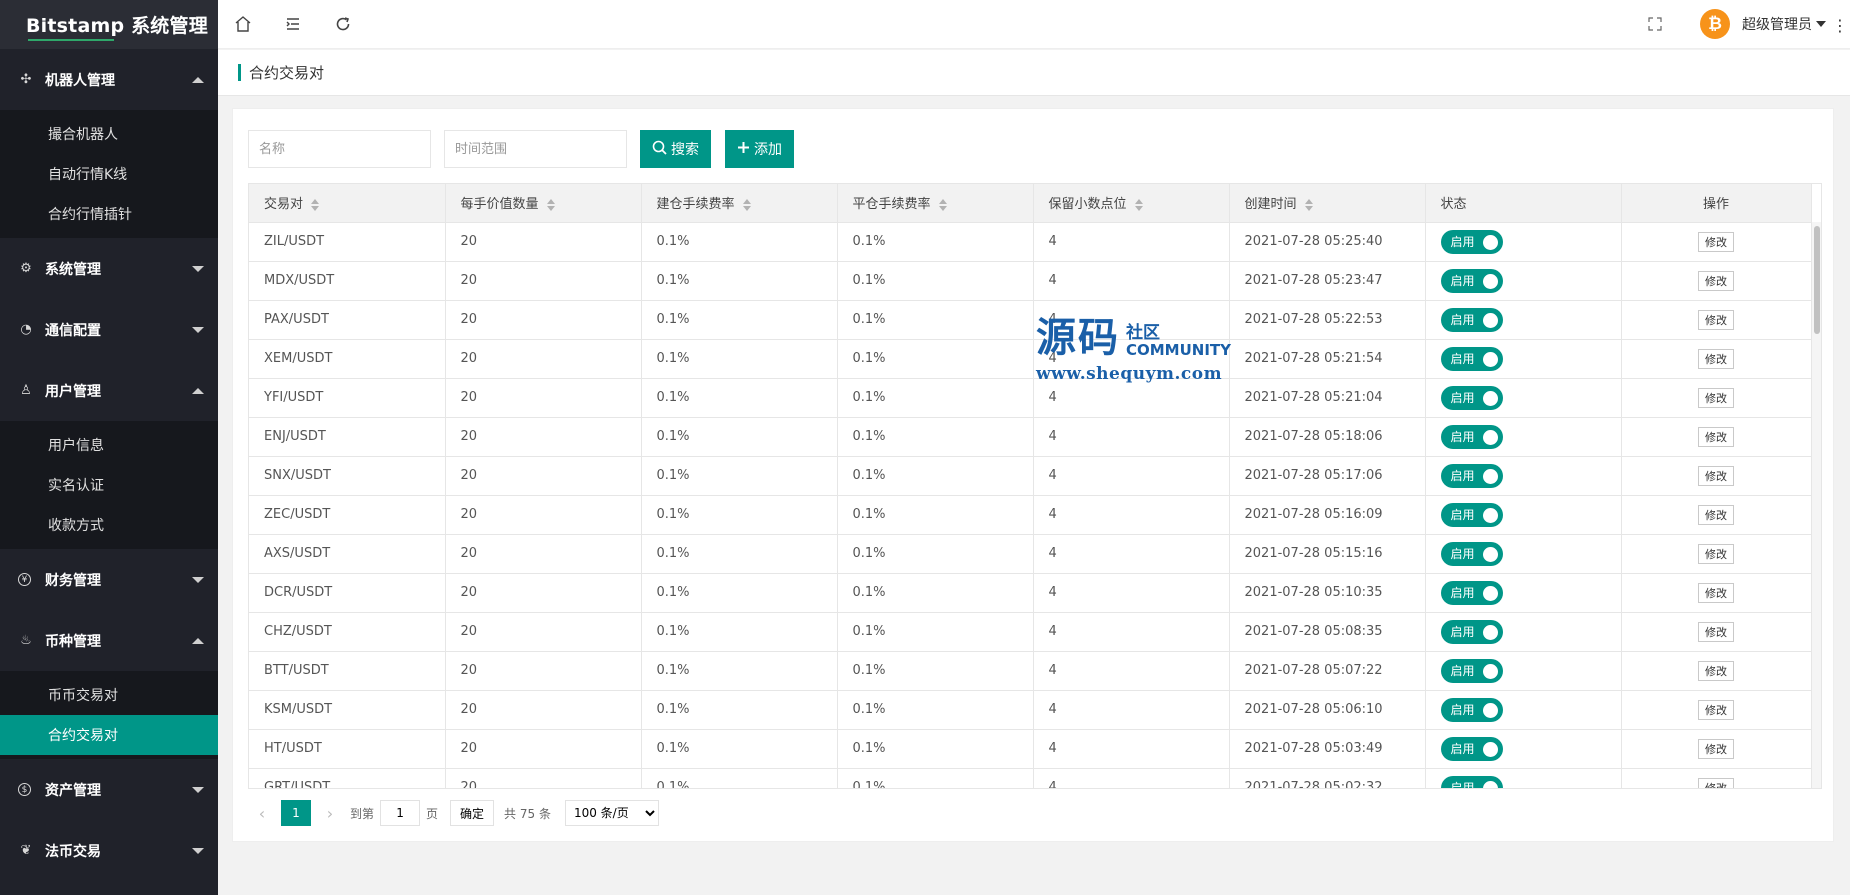 Image resolution: width=1850 pixels, height=895 pixels. Describe the element at coordinates (1816, 505) in the screenshot. I see `vertical-scrollbar` at that location.